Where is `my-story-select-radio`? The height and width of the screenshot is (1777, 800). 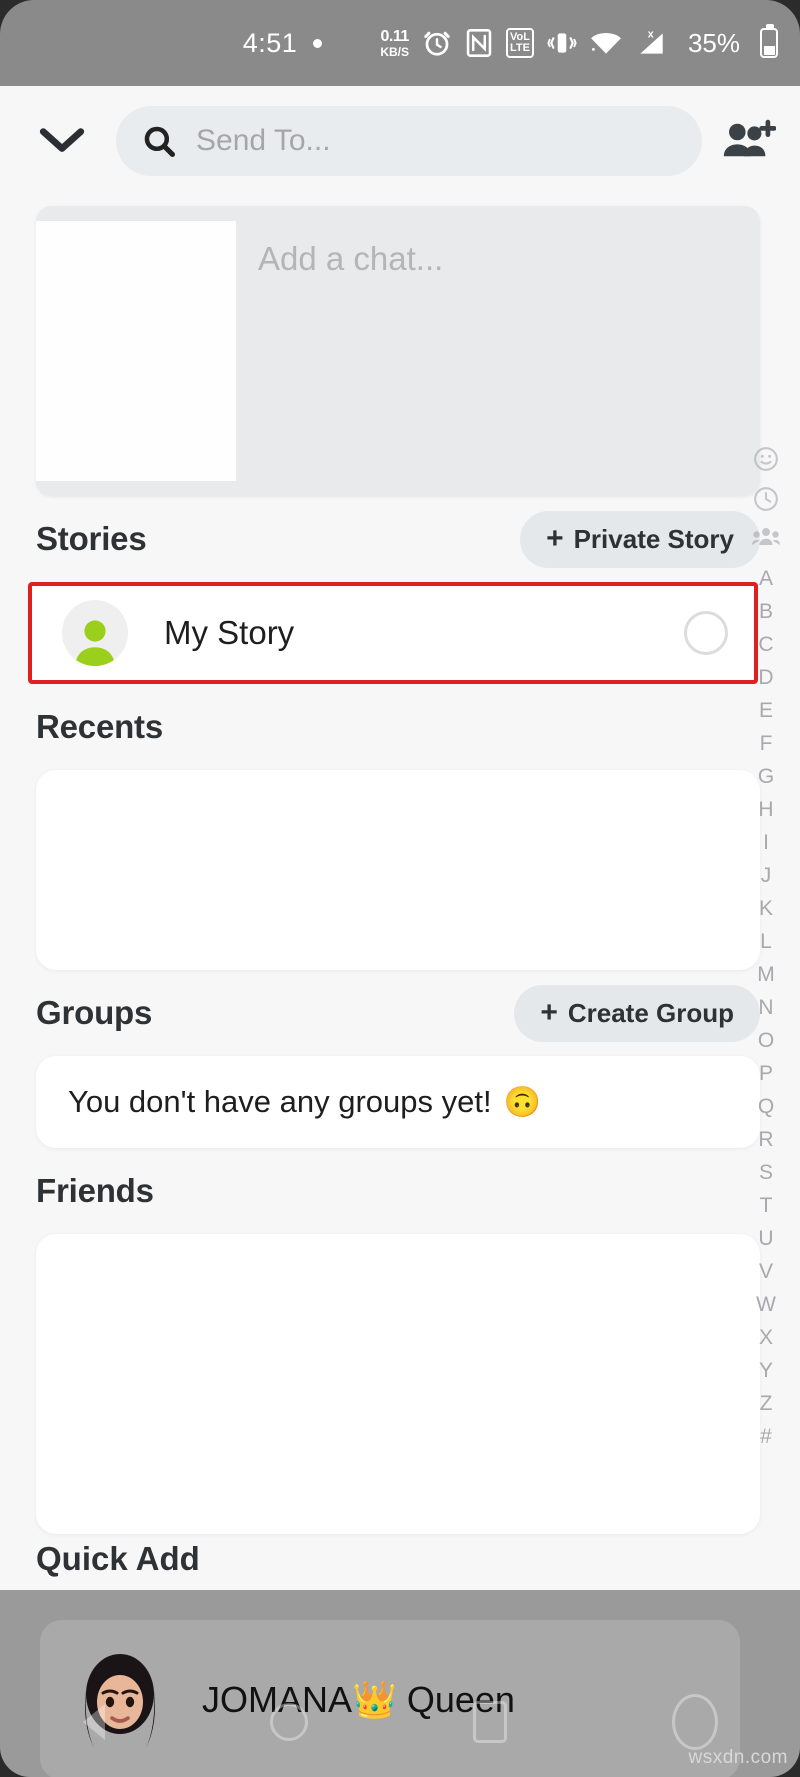 my-story-select-radio is located at coordinates (706, 633).